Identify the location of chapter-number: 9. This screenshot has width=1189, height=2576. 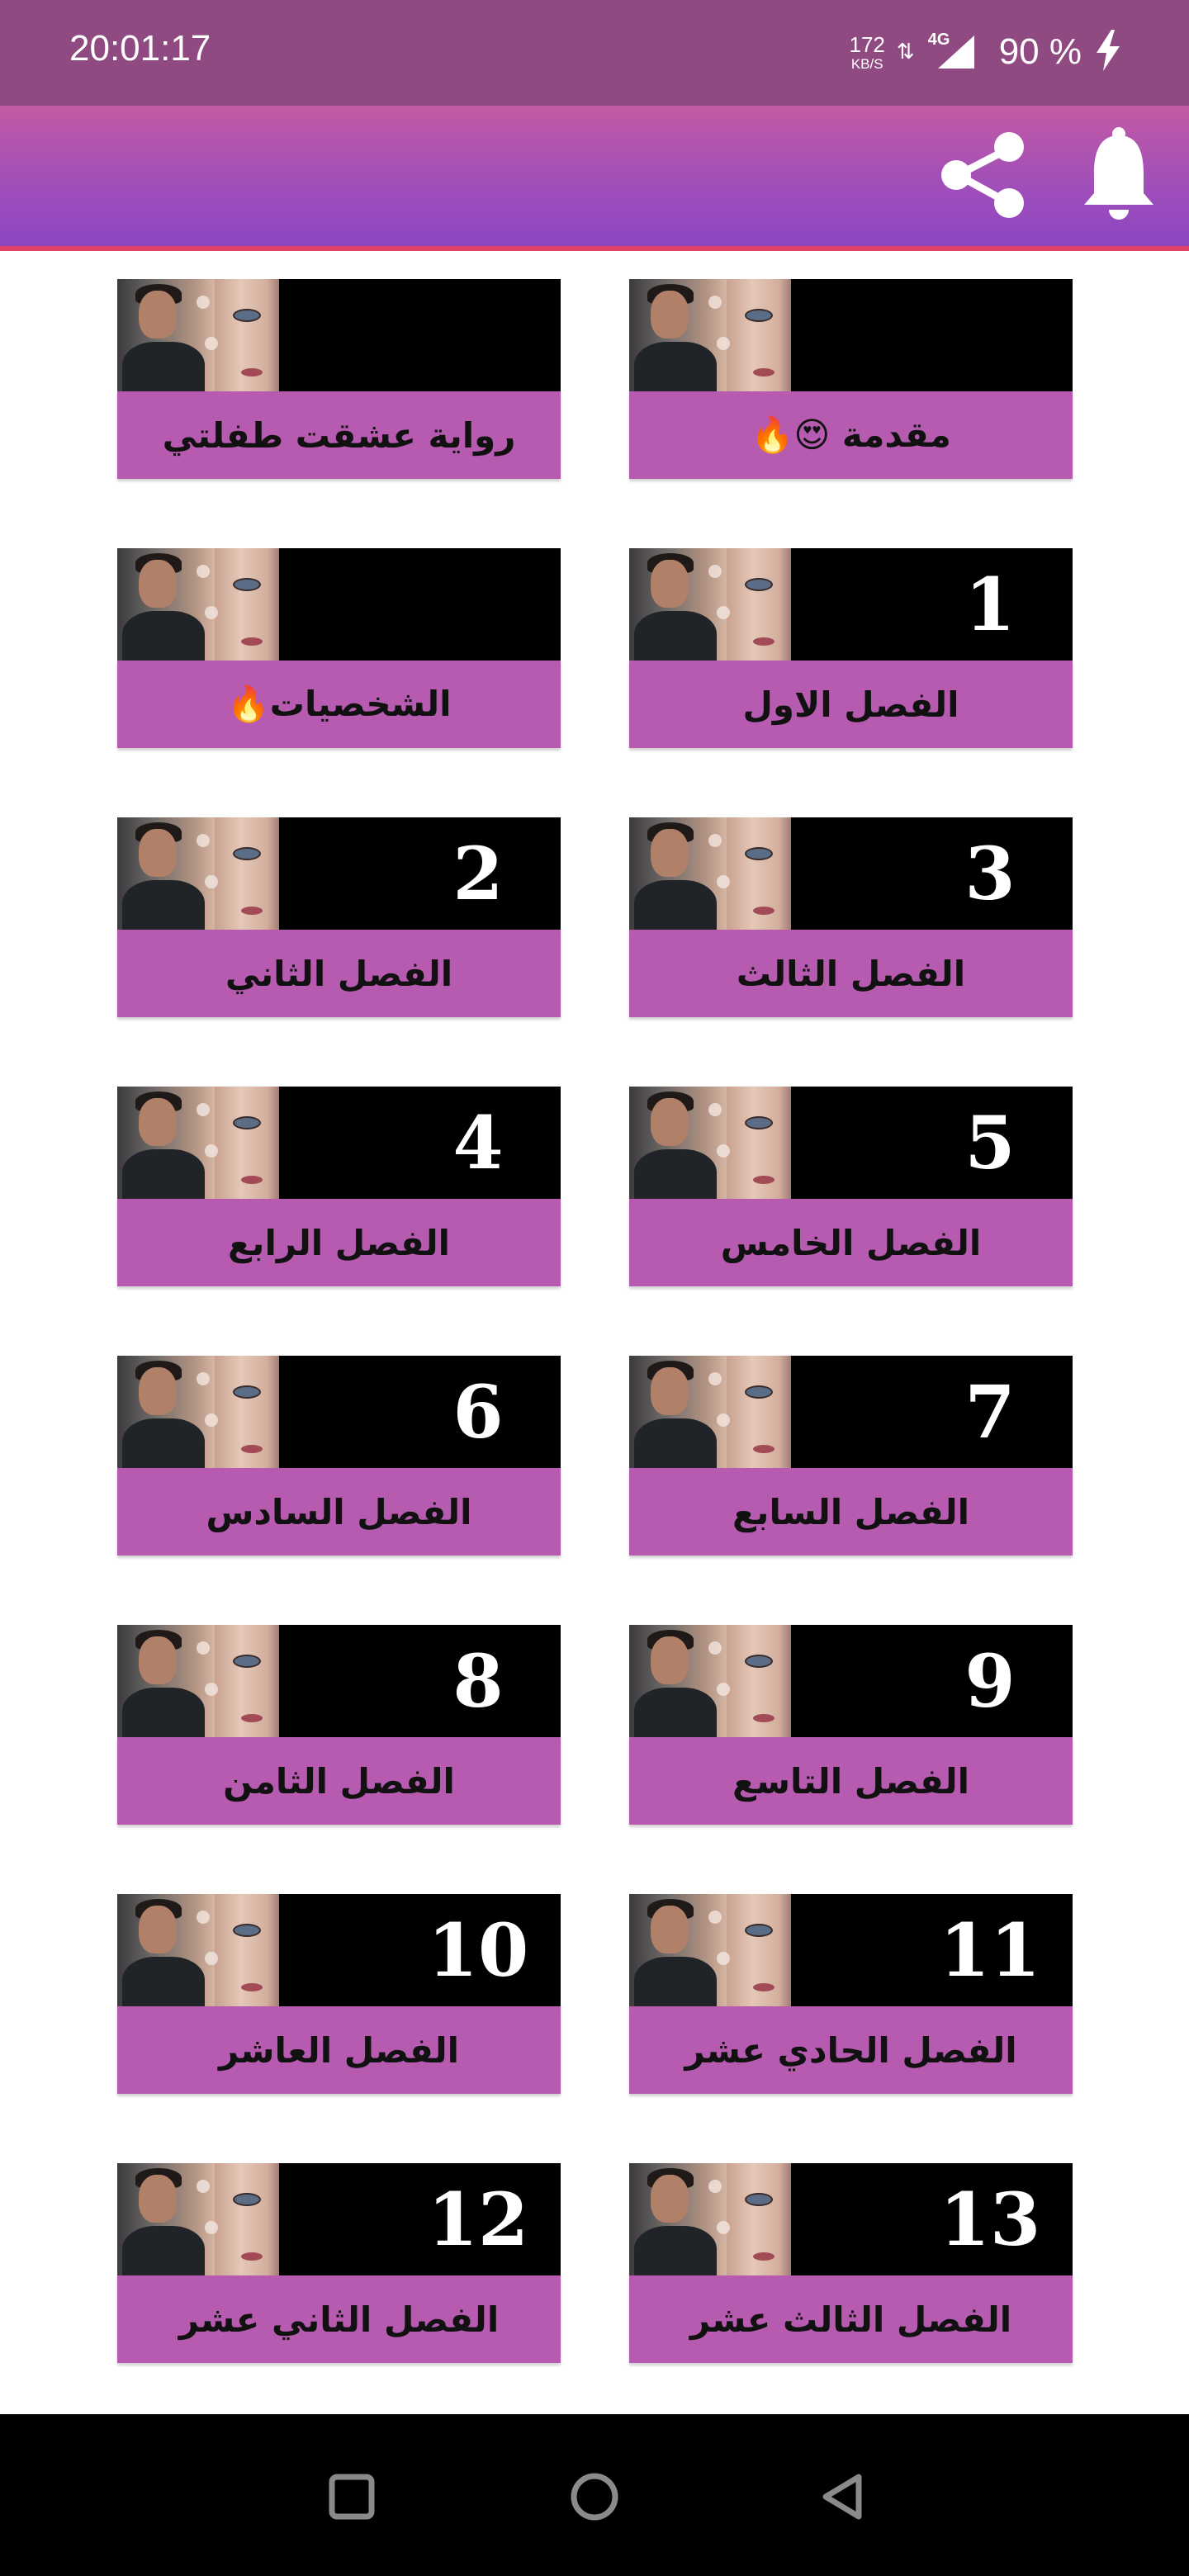
(990, 1681).